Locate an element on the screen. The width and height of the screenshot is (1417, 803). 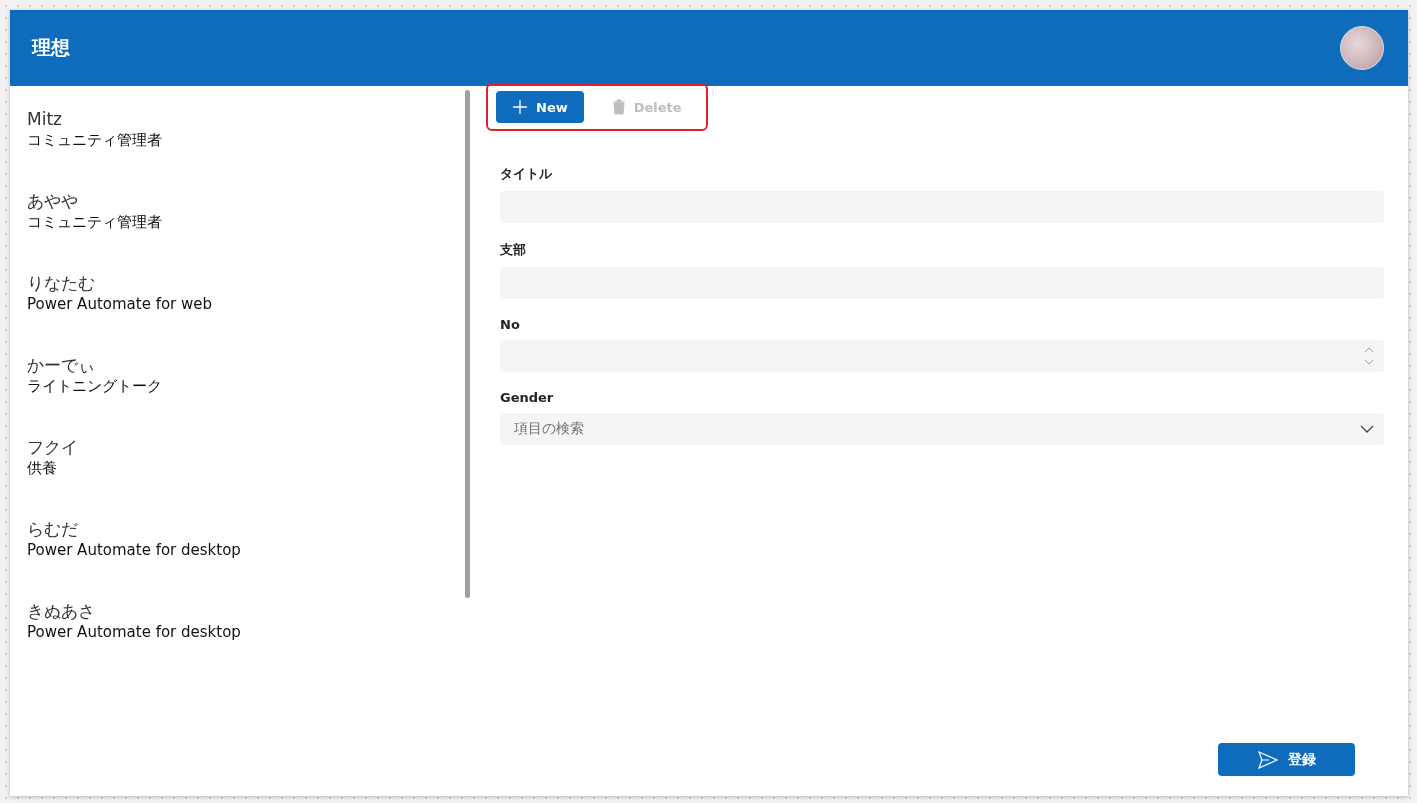
item-name: らむだ is located at coordinates (237, 529).